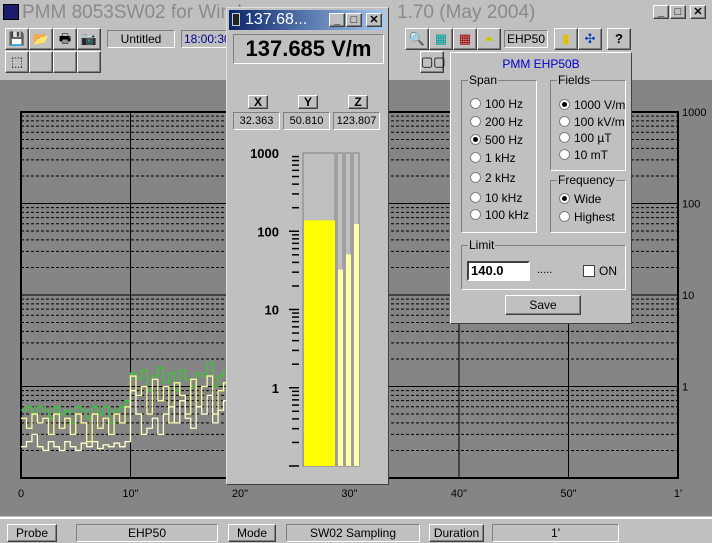 The image size is (712, 543). What do you see at coordinates (661, 12) in the screenshot?
I see `minimize-button: _` at bounding box center [661, 12].